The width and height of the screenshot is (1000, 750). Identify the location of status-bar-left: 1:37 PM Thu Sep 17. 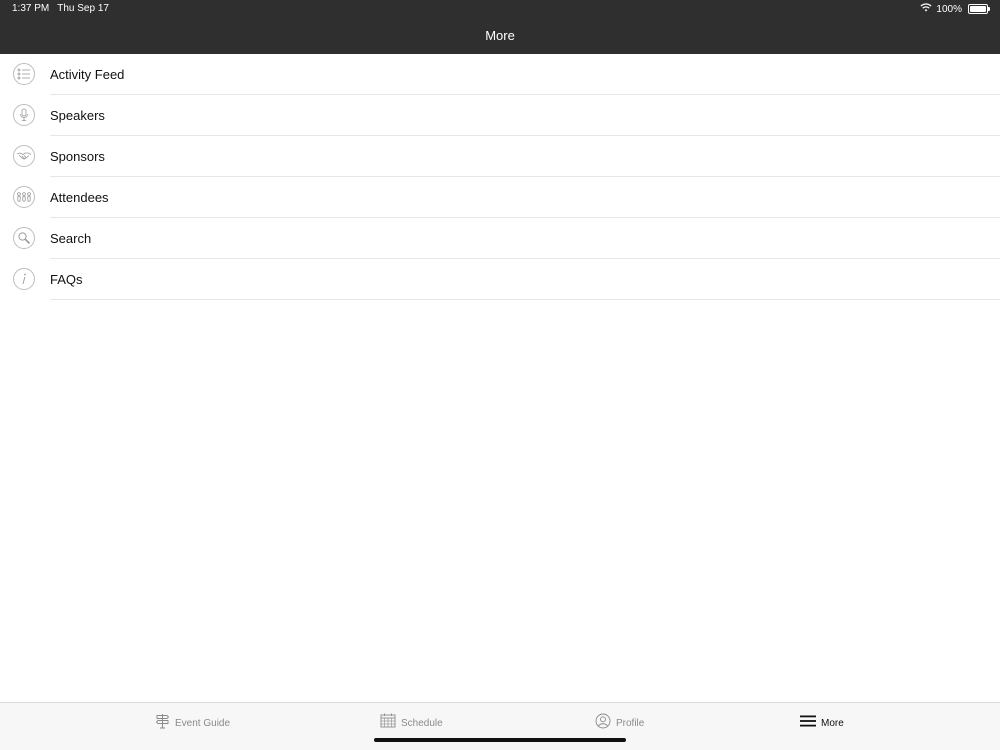
(60, 8).